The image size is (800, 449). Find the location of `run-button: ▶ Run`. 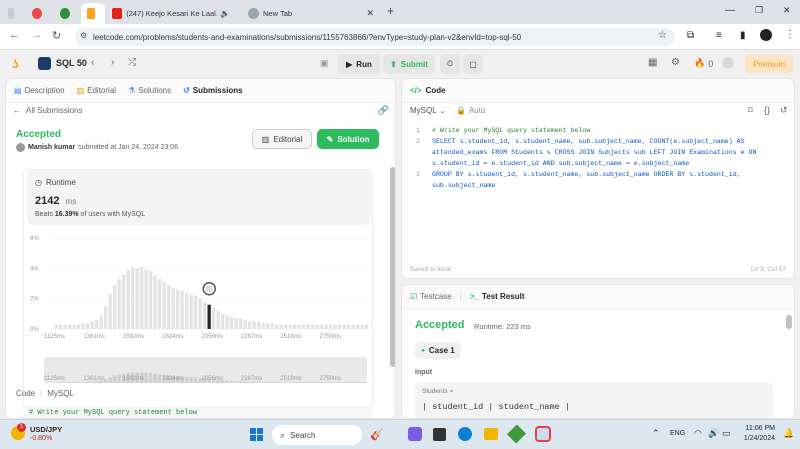

run-button: ▶ Run is located at coordinates (359, 64).